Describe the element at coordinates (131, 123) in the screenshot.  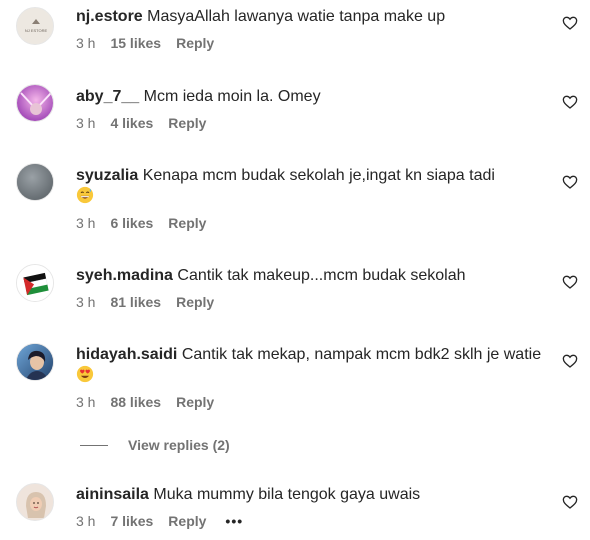
I see `comment-likes: 4 likes` at that location.